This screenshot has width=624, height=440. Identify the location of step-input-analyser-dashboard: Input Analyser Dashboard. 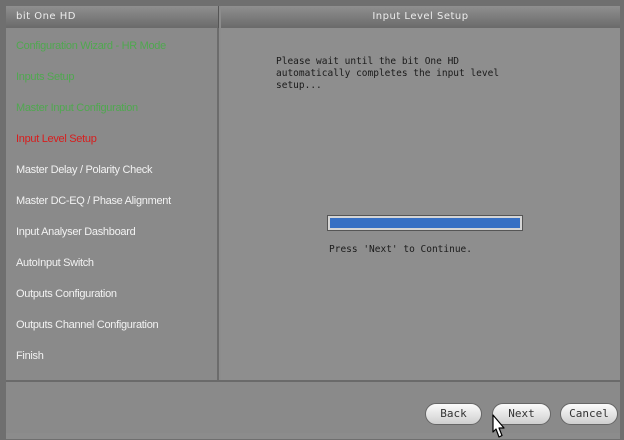
(76, 232).